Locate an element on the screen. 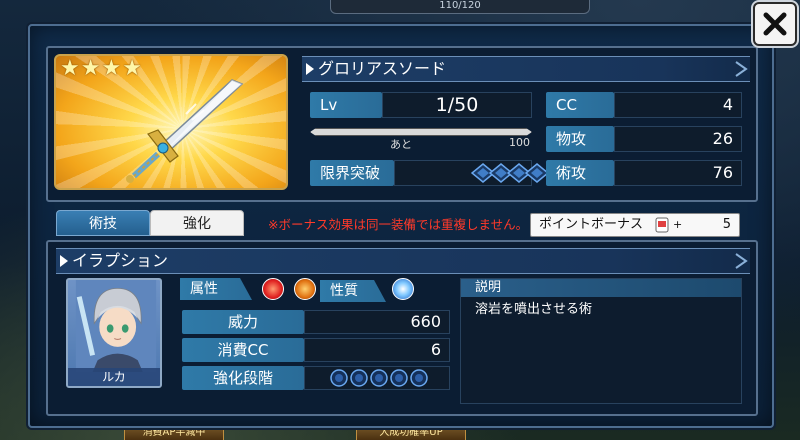 Image resolution: width=800 pixels, height=440 pixels. skill-name-banner: イラプション is located at coordinates (403, 261).